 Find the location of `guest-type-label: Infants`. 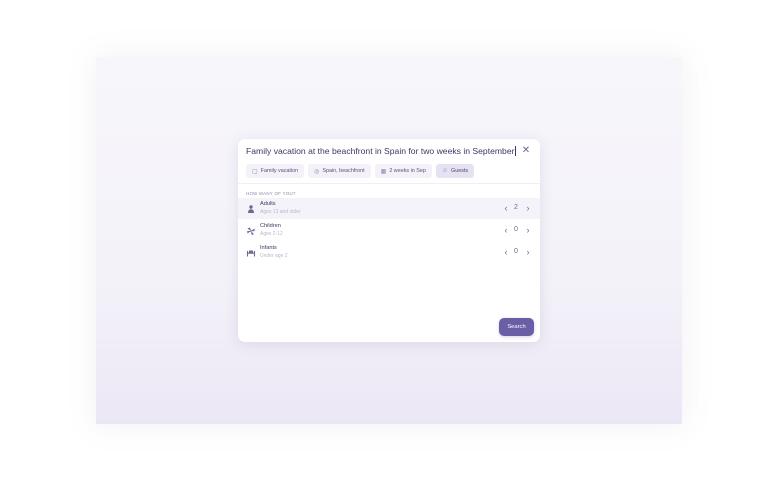

guest-type-label: Infants is located at coordinates (268, 248).